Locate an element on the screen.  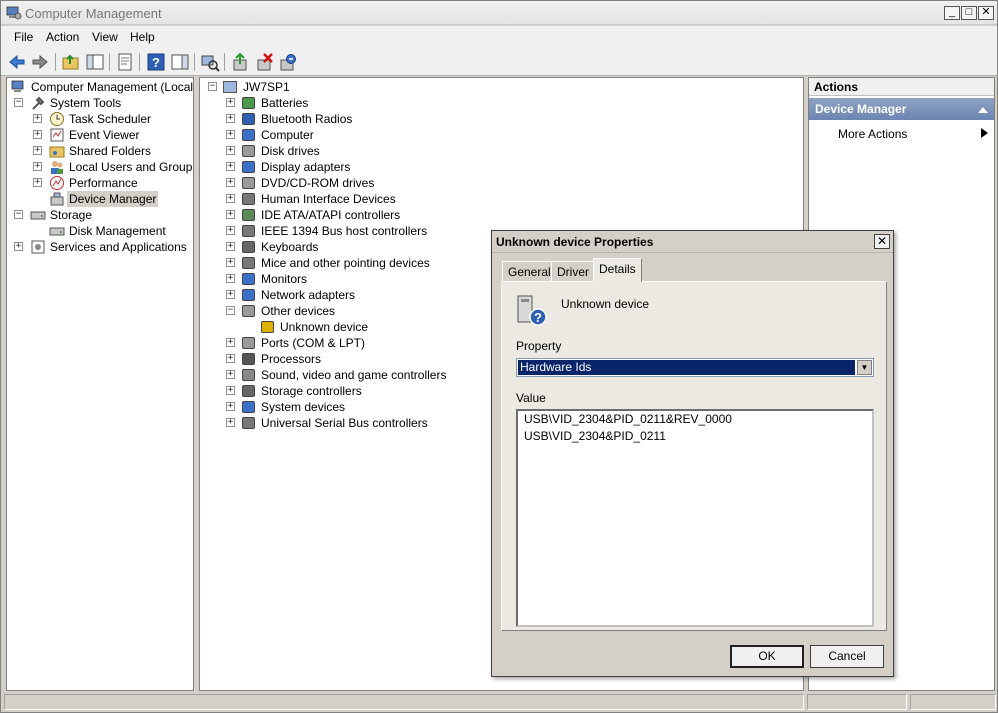
action-pane-icon is located at coordinates (180, 62).